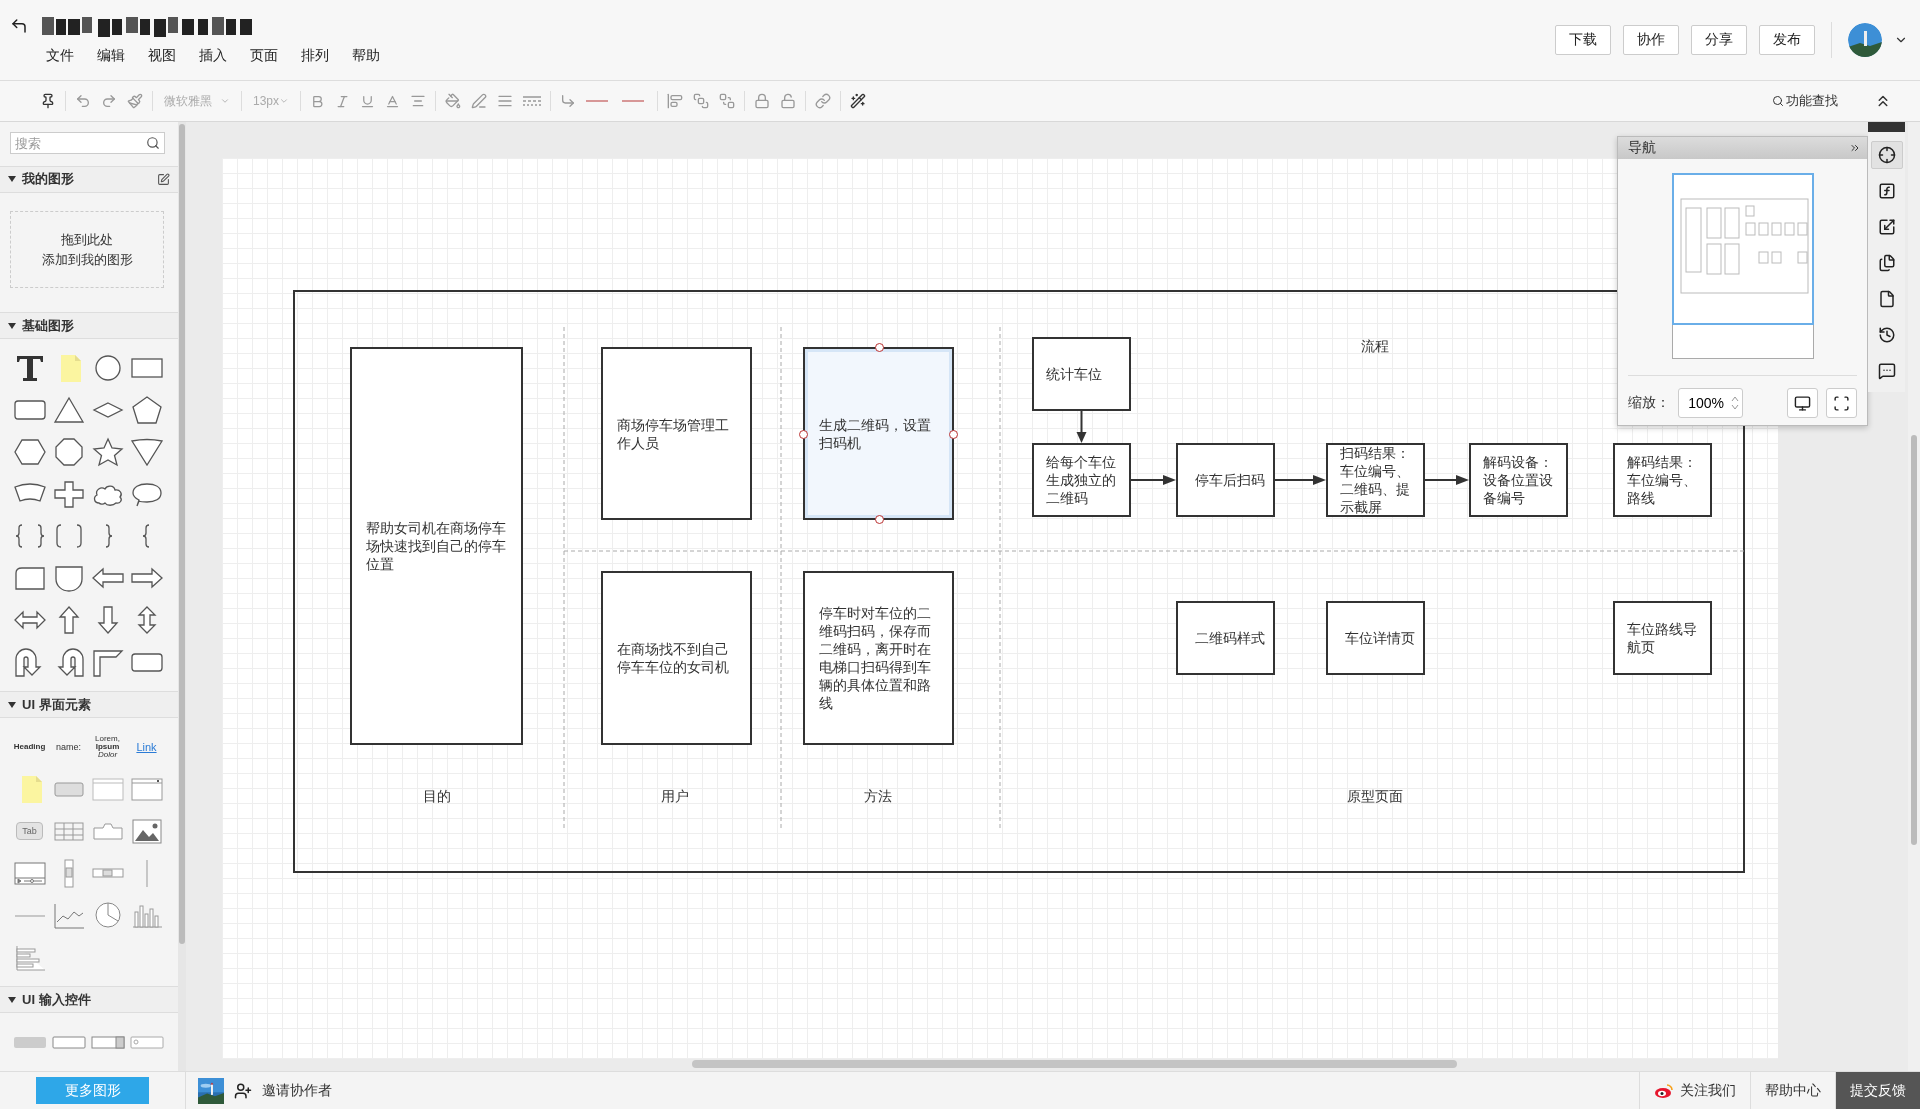 Image resolution: width=1920 pixels, height=1109 pixels. I want to click on user-plus-icon, so click(243, 1090).